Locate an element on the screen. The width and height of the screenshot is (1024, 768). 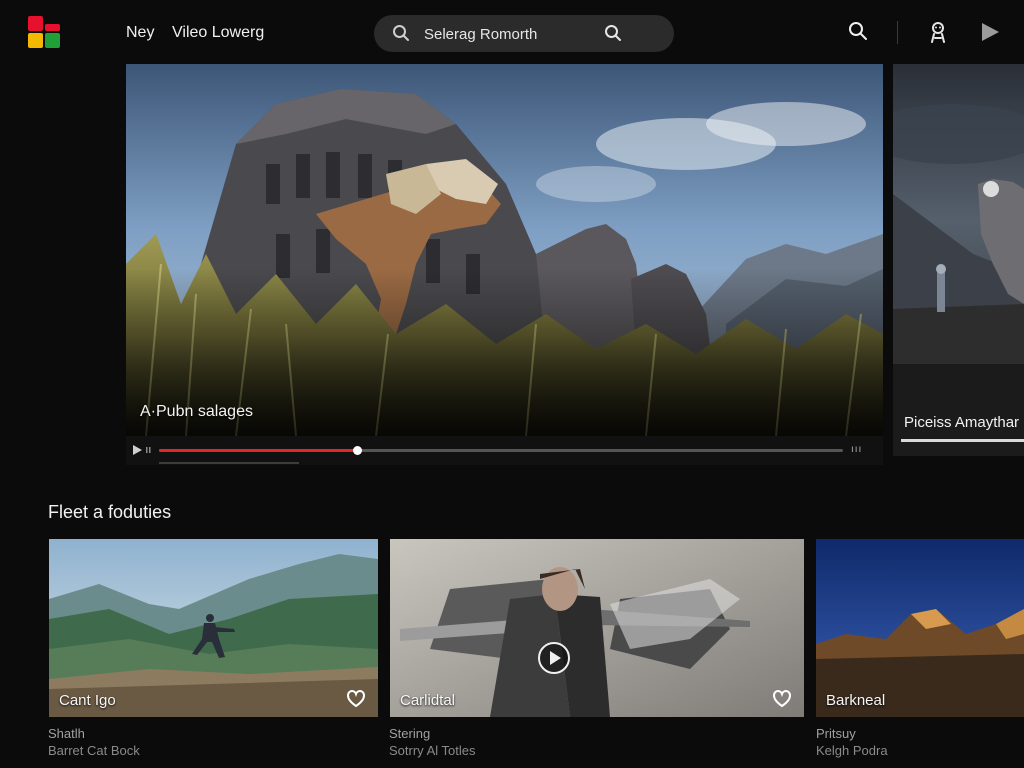
video-card: Barkneal is located at coordinates (920, 628).